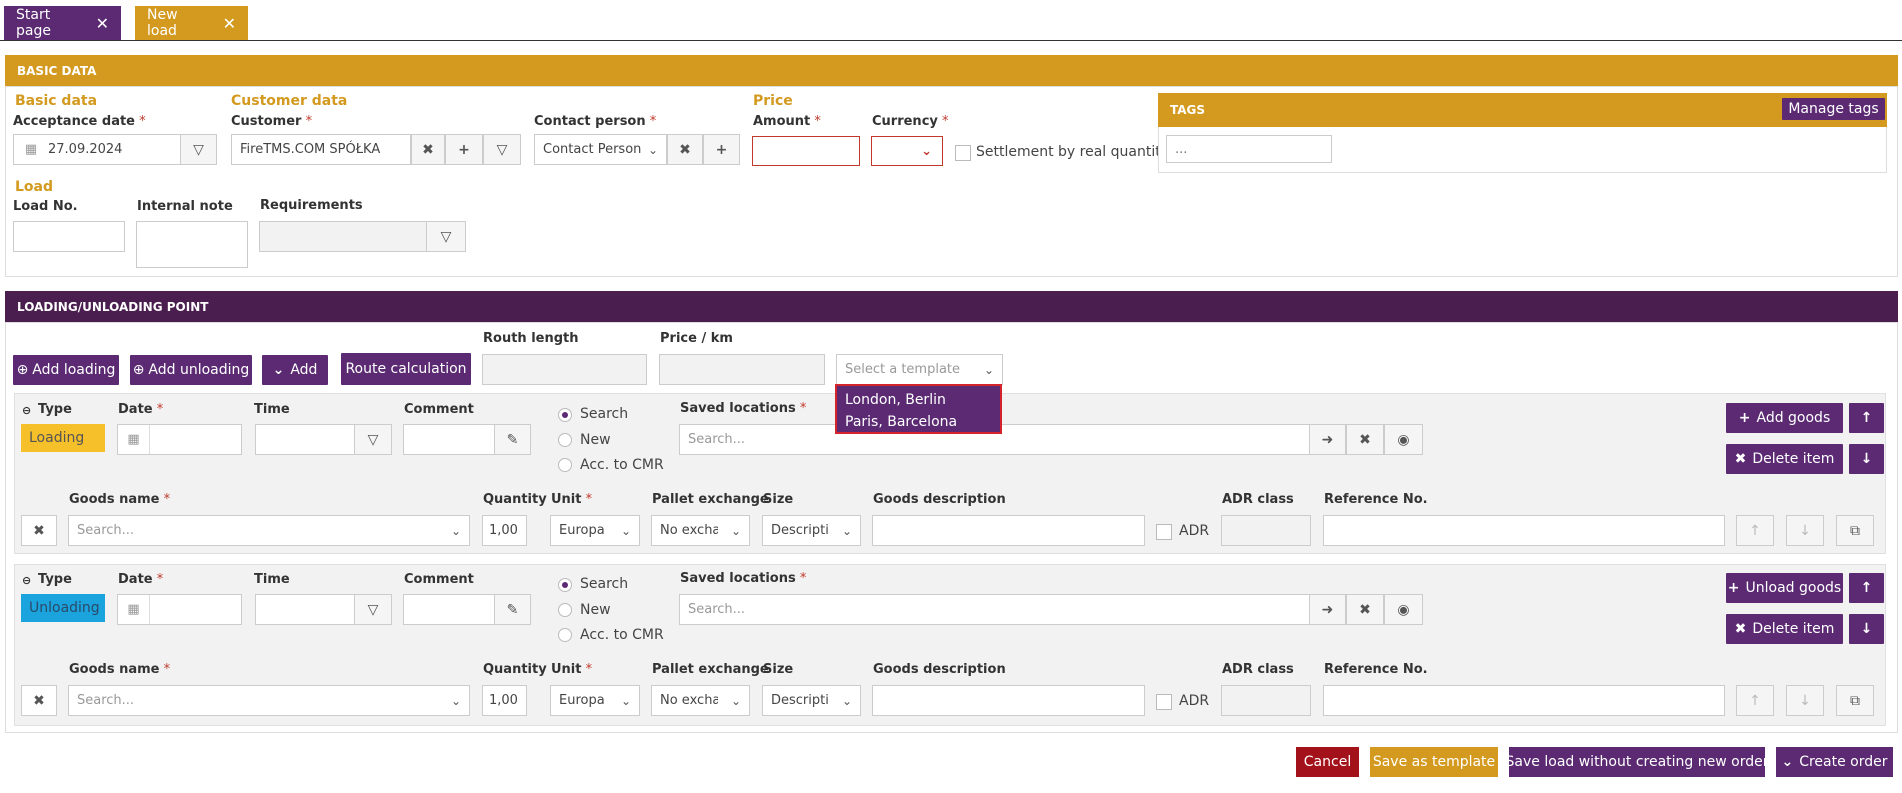 The height and width of the screenshot is (793, 1902). What do you see at coordinates (97, 149) in the screenshot?
I see `acceptance-date-input: ▦ 27.09.2024` at bounding box center [97, 149].